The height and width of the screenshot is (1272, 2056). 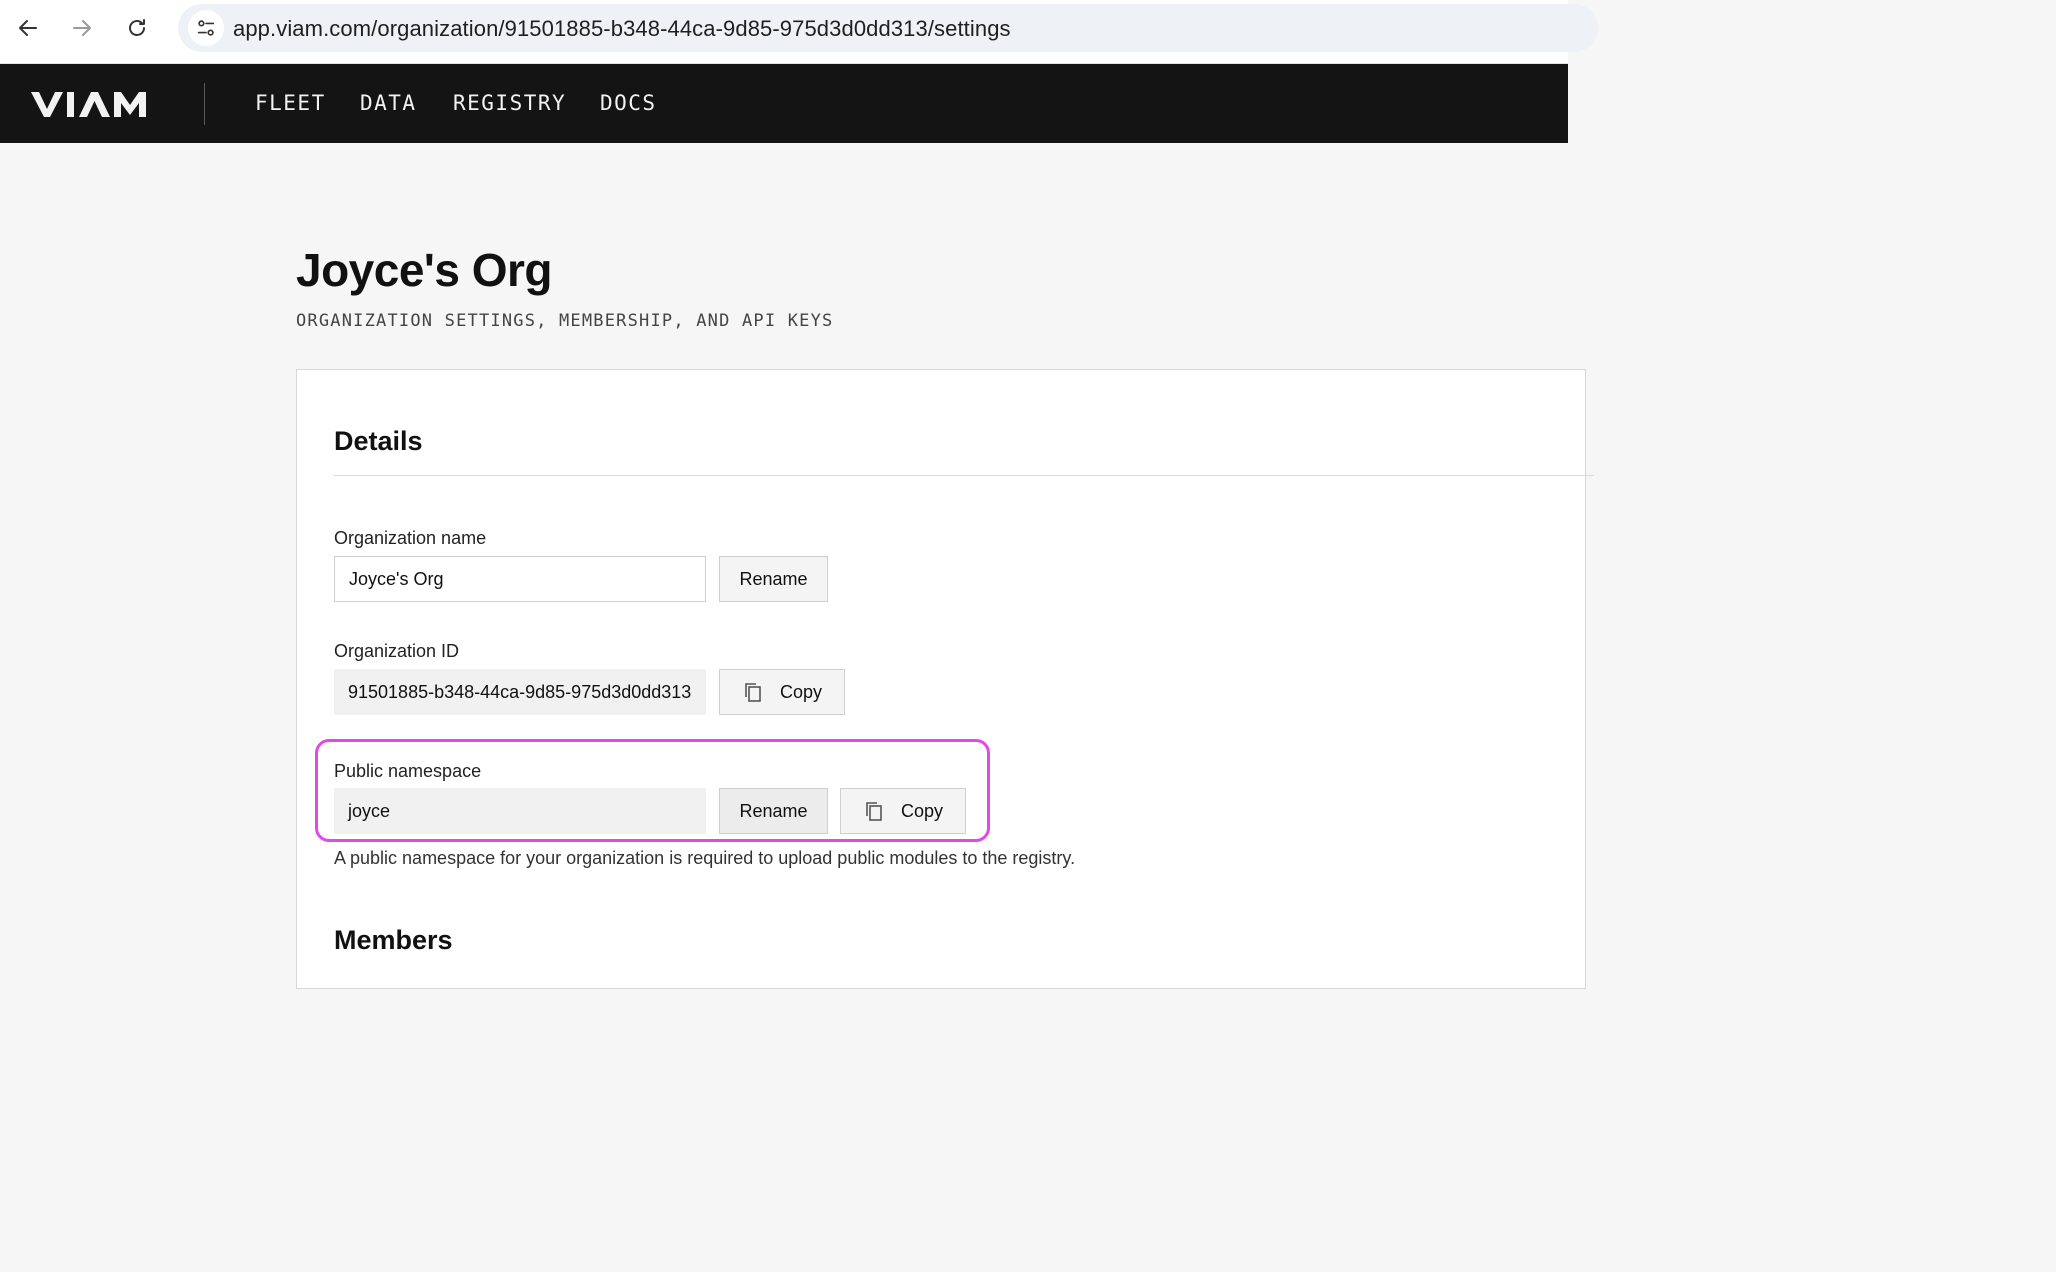 I want to click on reload-button, so click(x=137, y=28).